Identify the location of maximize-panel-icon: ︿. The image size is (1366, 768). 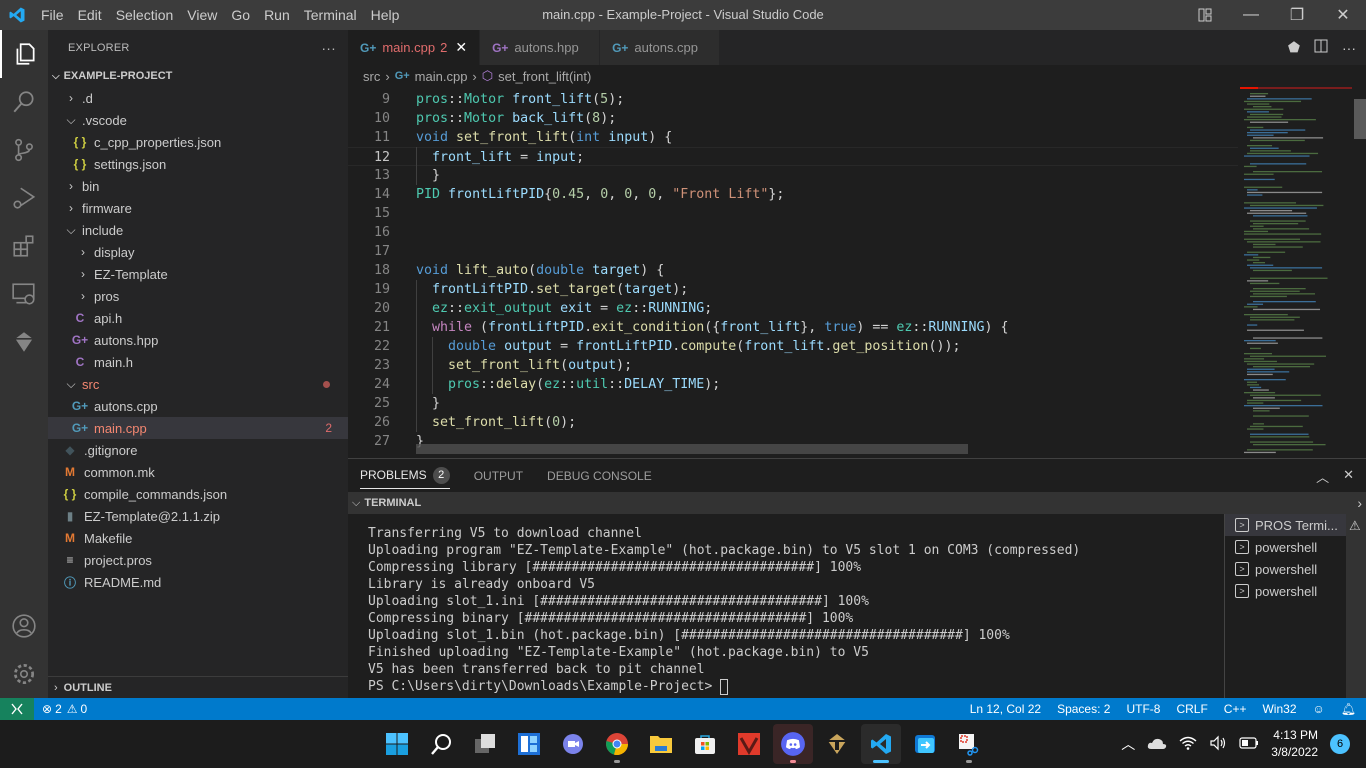
(1322, 476).